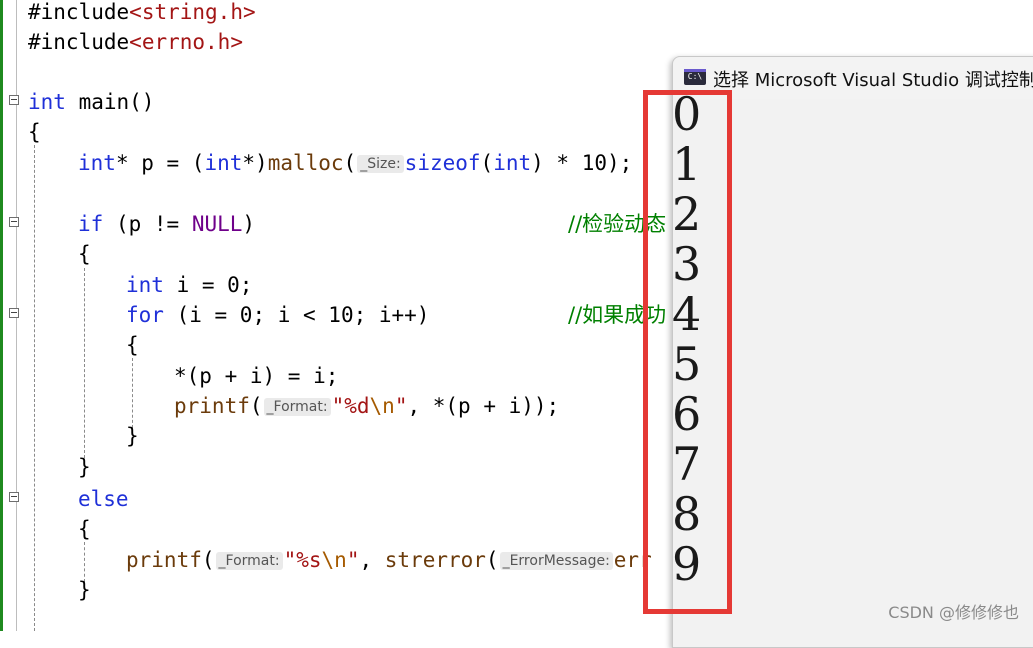 The image size is (1033, 648). Describe the element at coordinates (135, 42) in the screenshot. I see `code-line: #include<errno.h>` at that location.